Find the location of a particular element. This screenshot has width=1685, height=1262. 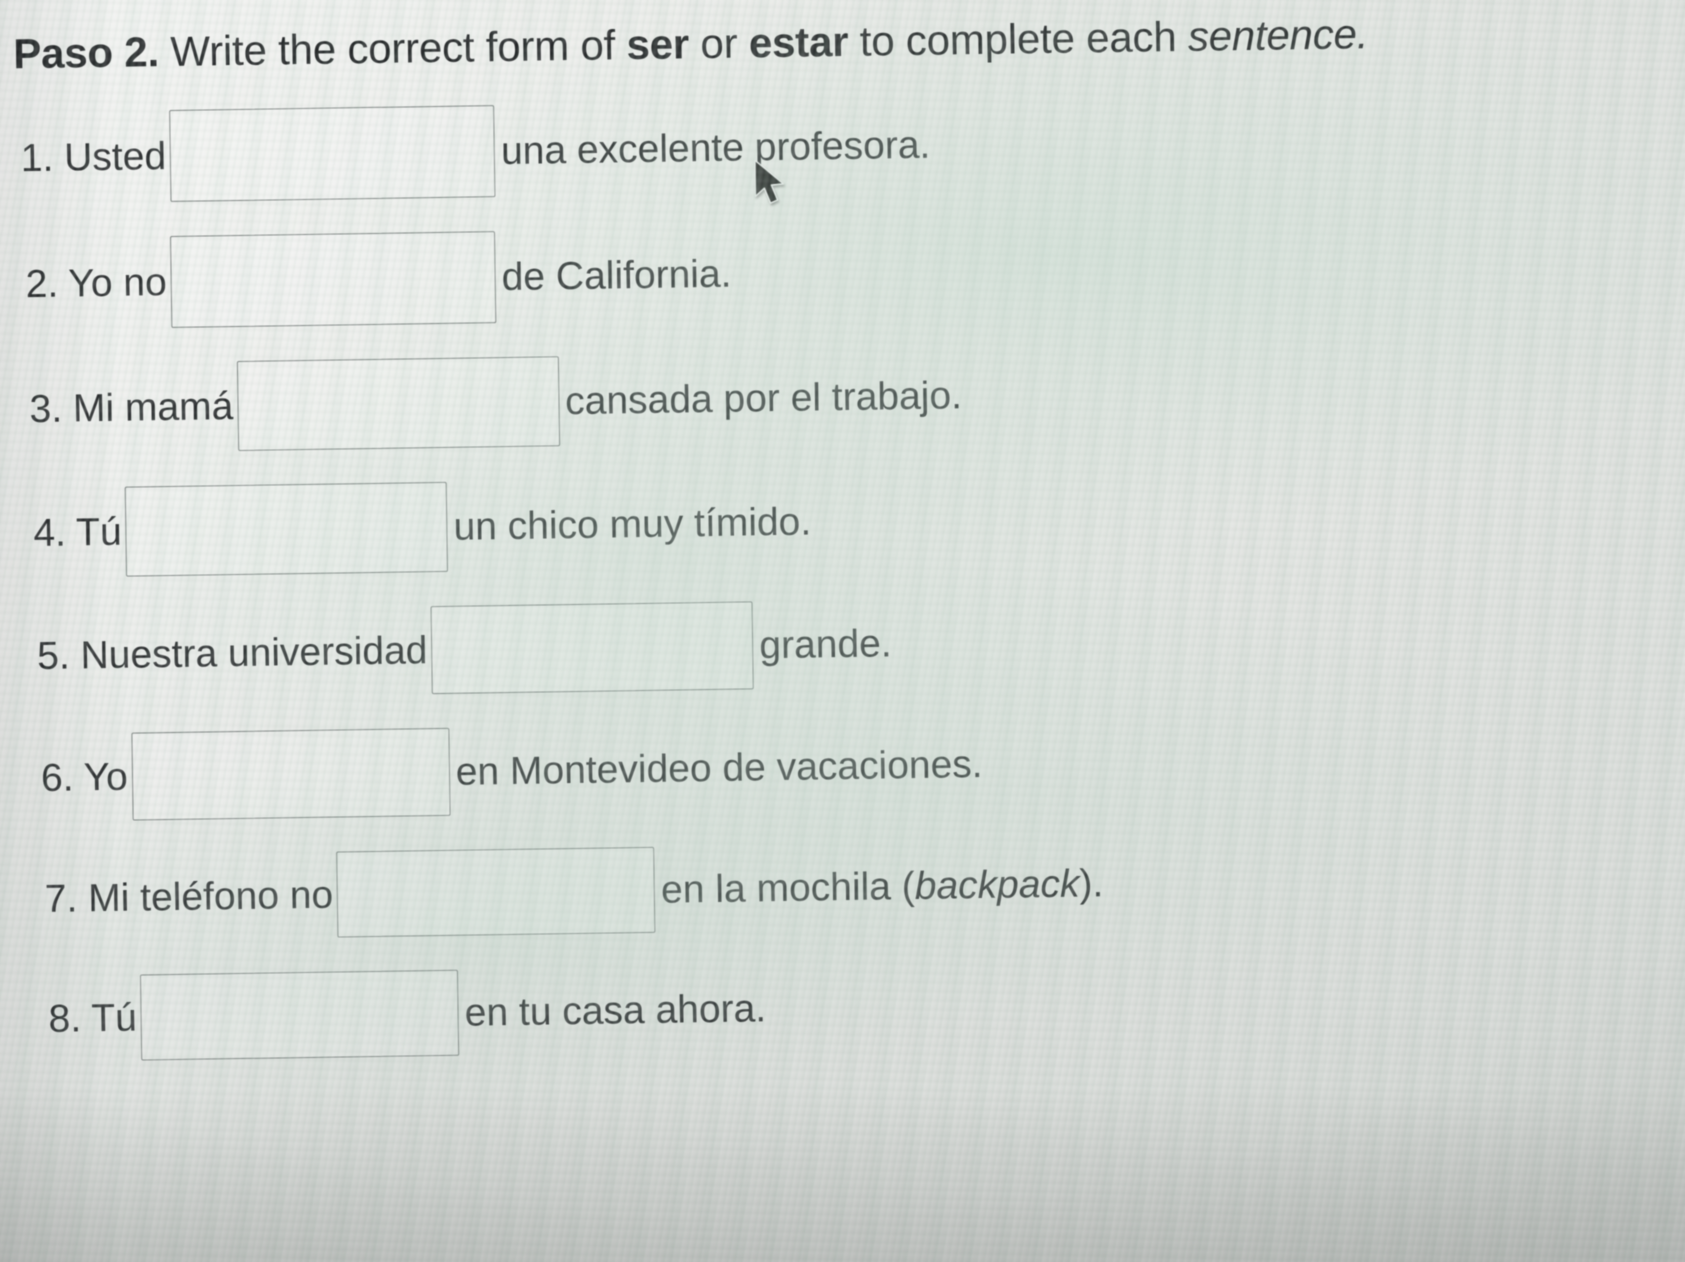

item-1-tail-text: una excelente profesora. is located at coordinates (715, 148).